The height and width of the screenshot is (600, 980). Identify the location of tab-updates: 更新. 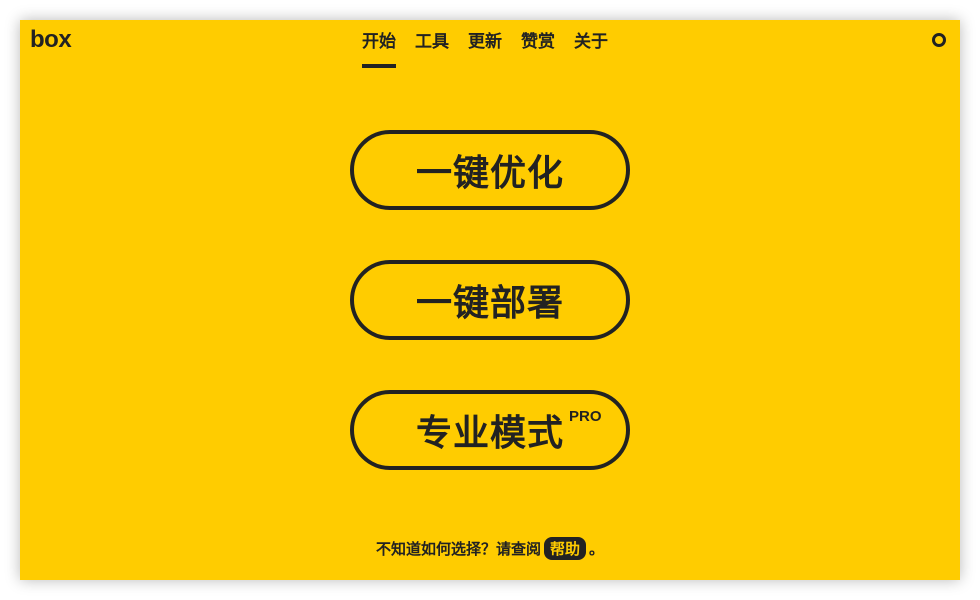
(485, 47).